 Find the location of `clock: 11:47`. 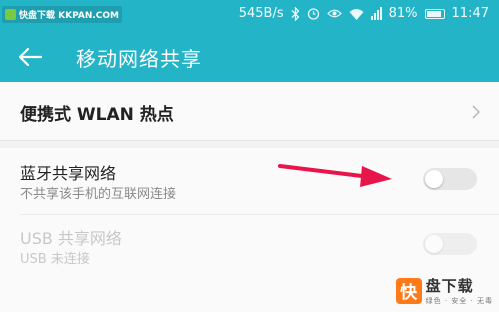

clock: 11:47 is located at coordinates (470, 13).